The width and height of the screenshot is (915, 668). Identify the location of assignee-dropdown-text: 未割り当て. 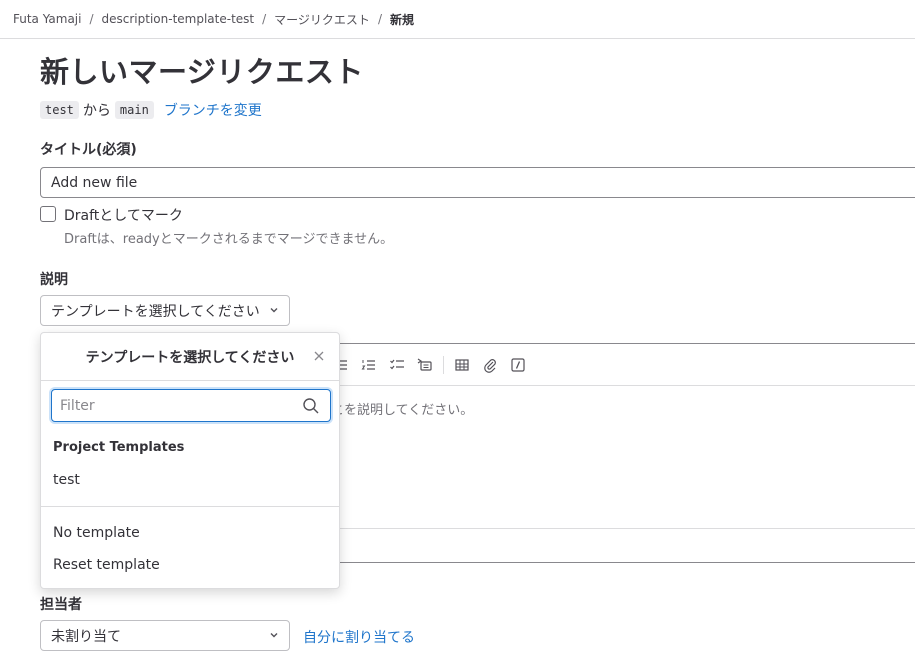
(86, 636).